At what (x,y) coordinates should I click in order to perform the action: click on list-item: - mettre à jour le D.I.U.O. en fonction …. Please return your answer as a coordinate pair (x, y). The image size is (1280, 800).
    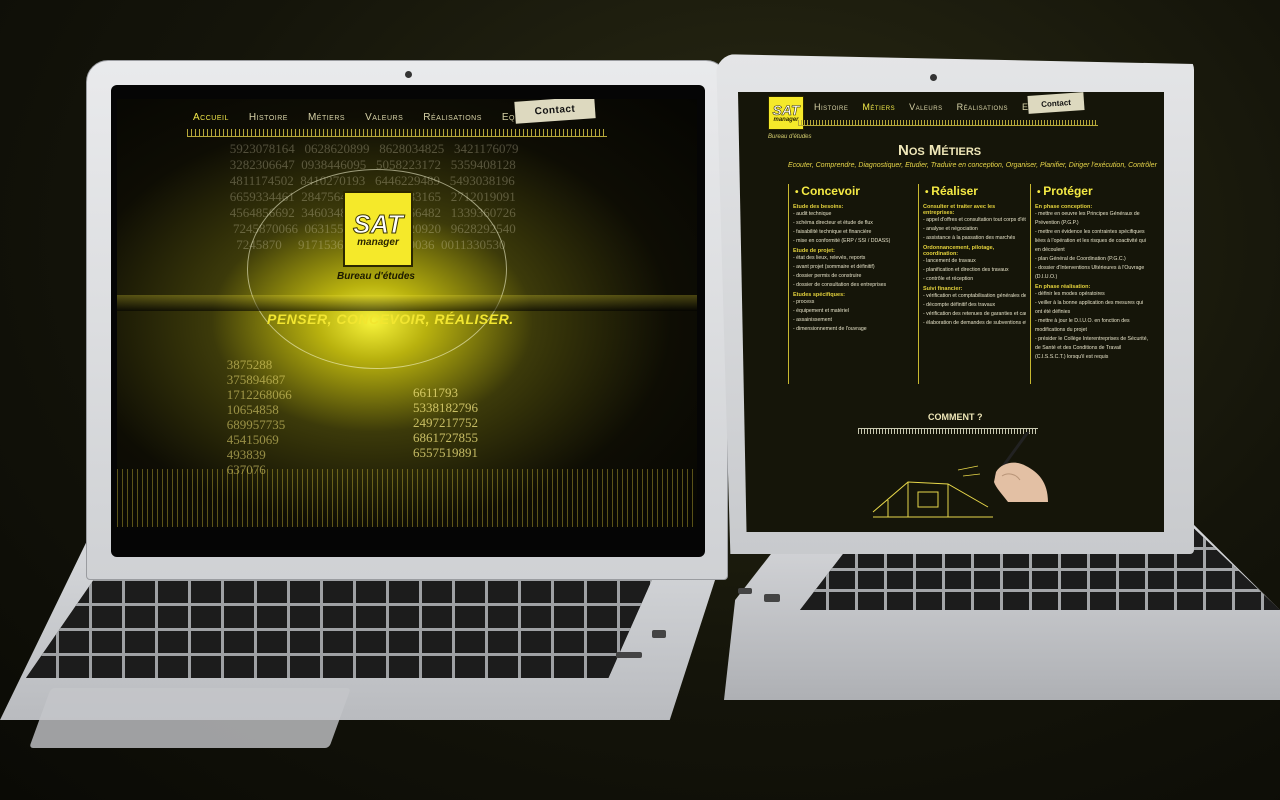
    Looking at the image, I should click on (1082, 321).